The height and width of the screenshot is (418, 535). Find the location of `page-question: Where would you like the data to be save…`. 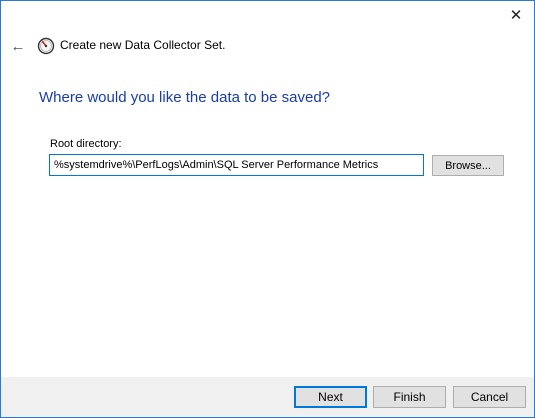

page-question: Where would you like the data to be save… is located at coordinates (185, 97).